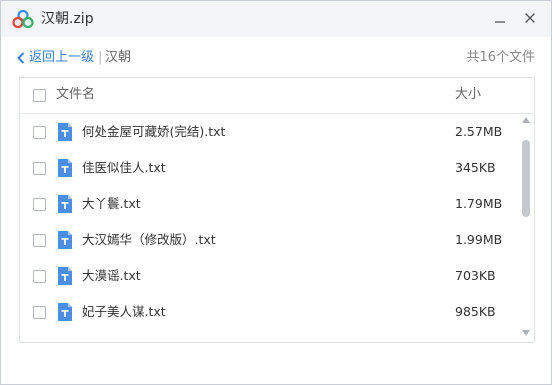 This screenshot has height=385, width=552. Describe the element at coordinates (526, 120) in the screenshot. I see `scroll-up-arrow-icon` at that location.